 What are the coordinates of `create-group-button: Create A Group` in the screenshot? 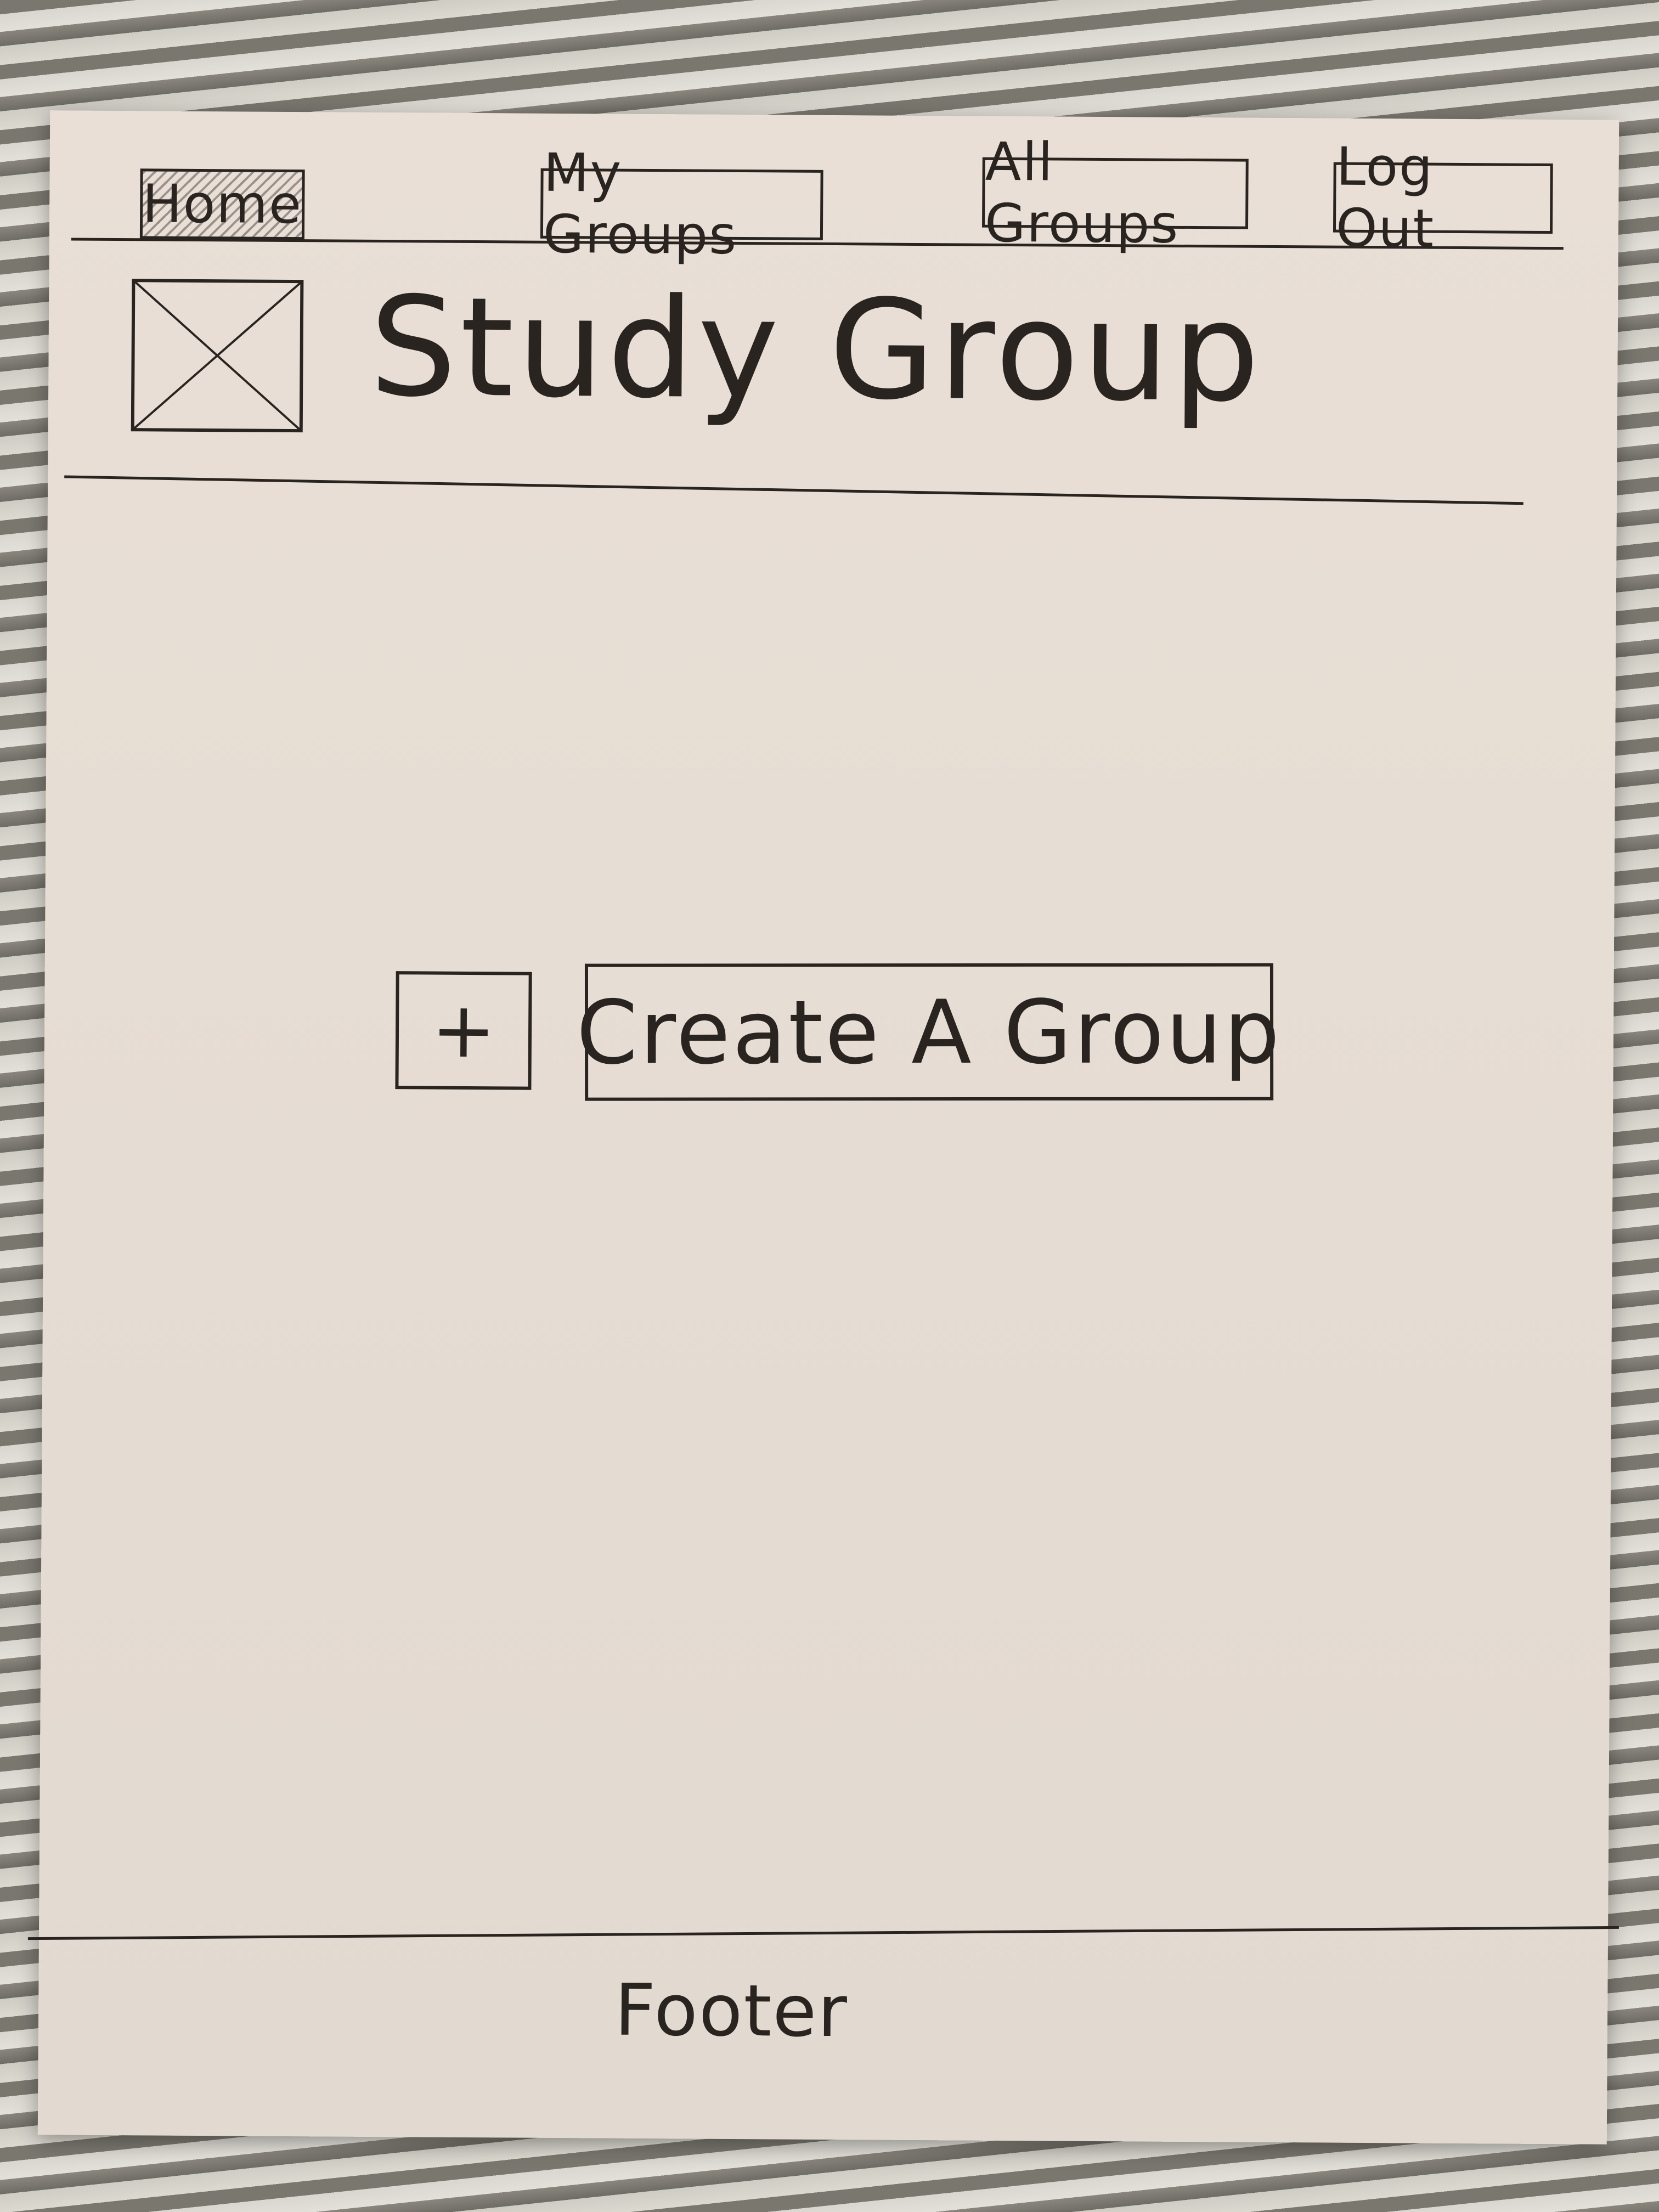 It's located at (929, 1032).